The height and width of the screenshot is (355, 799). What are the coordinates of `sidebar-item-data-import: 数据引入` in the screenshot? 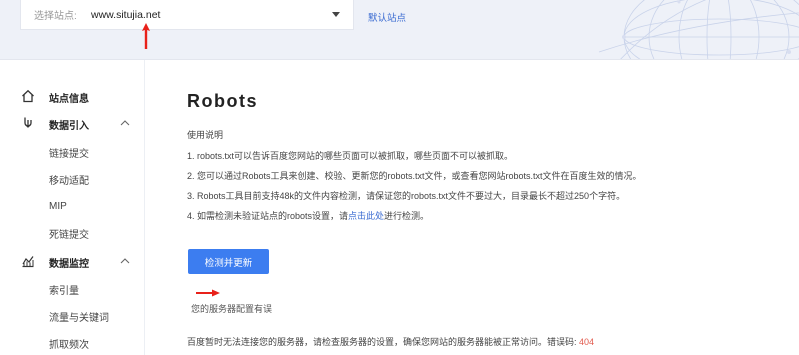 It's located at (72, 124).